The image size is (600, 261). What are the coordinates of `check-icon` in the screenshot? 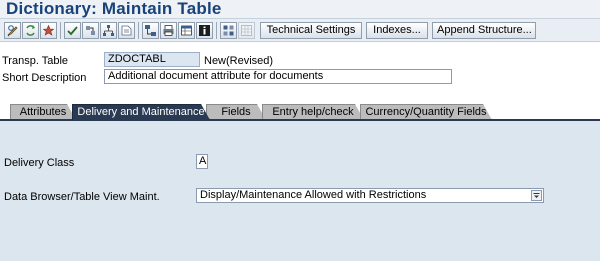 It's located at (72, 30).